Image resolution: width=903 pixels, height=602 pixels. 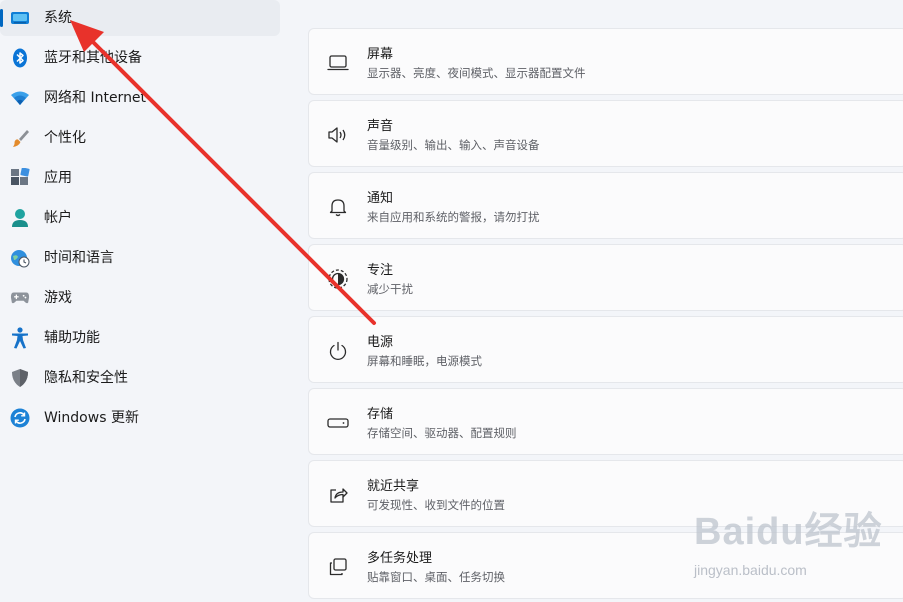 I want to click on share-icon, so click(x=338, y=495).